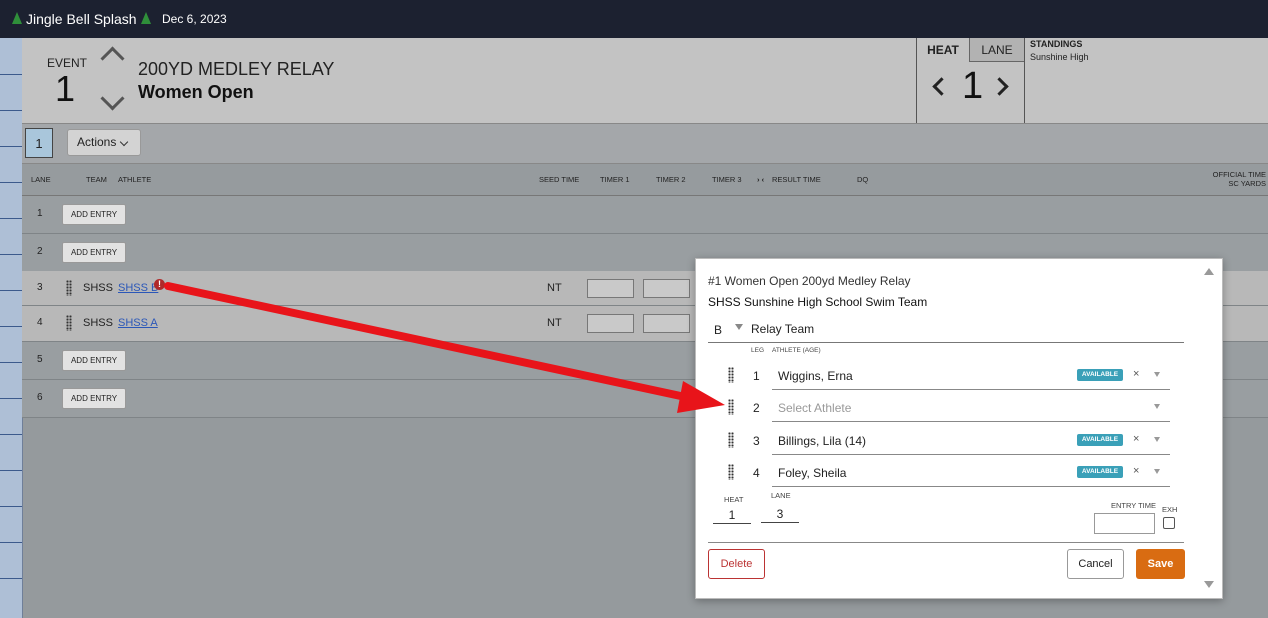 The image size is (1268, 618). I want to click on status-badge: AVAILABLE, so click(1100, 375).